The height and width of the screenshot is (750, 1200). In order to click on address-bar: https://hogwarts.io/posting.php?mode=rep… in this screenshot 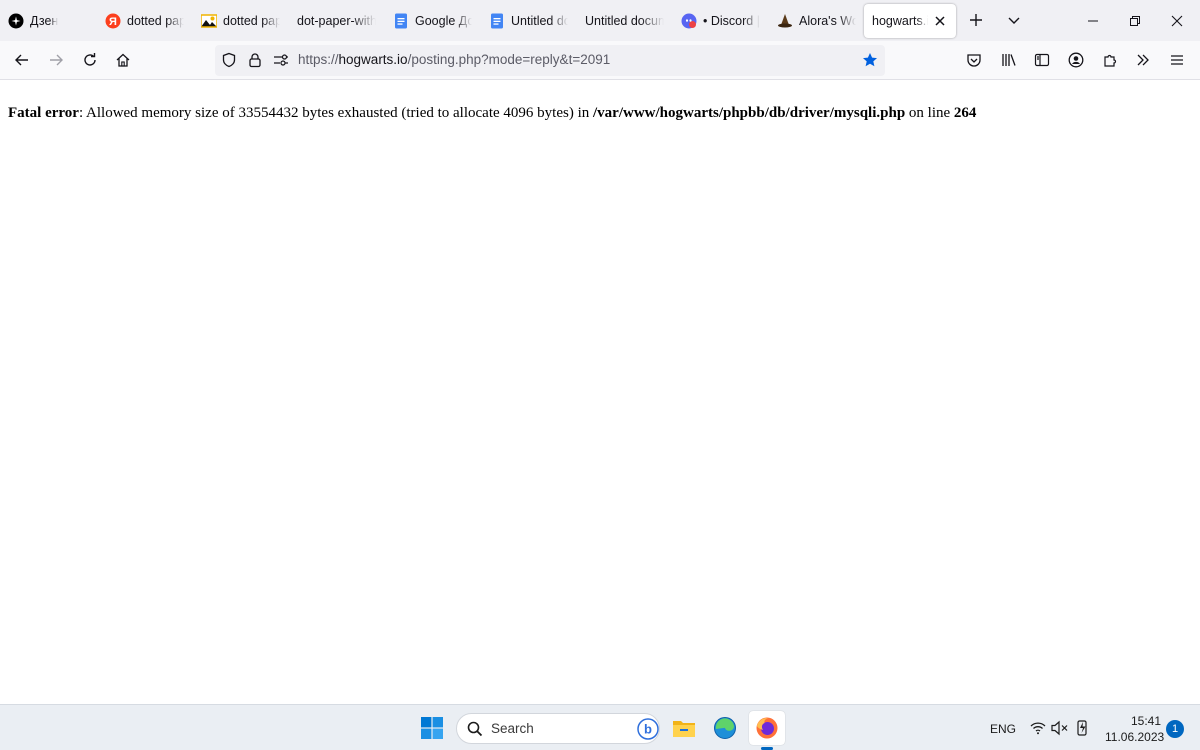, I will do `click(550, 60)`.